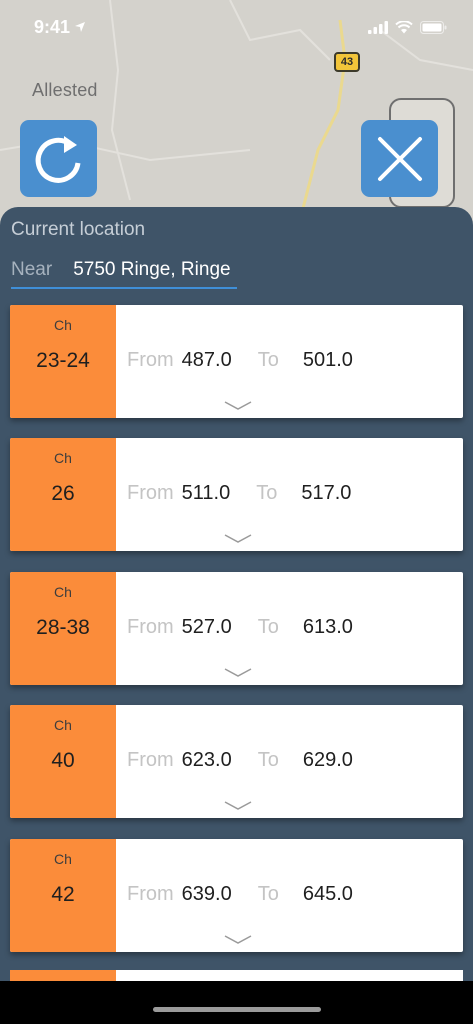  I want to click on to-value: 501.0, so click(327, 360).